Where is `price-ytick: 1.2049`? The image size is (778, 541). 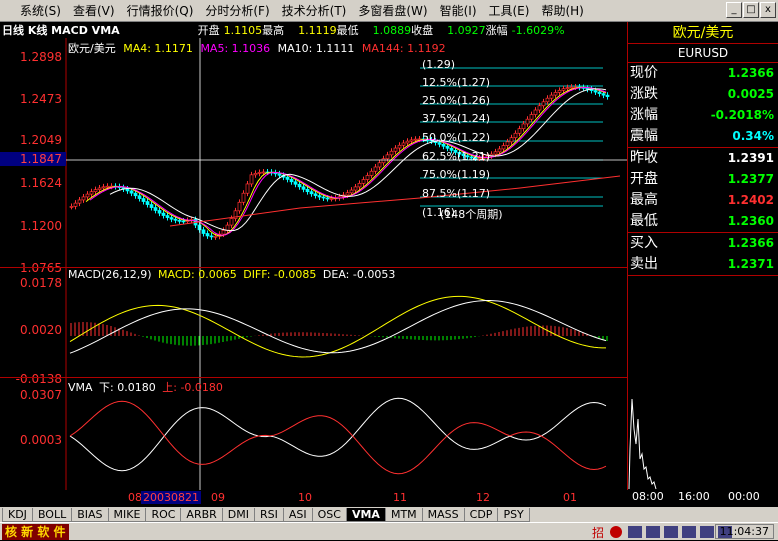
price-ytick: 1.2049 is located at coordinates (41, 140).